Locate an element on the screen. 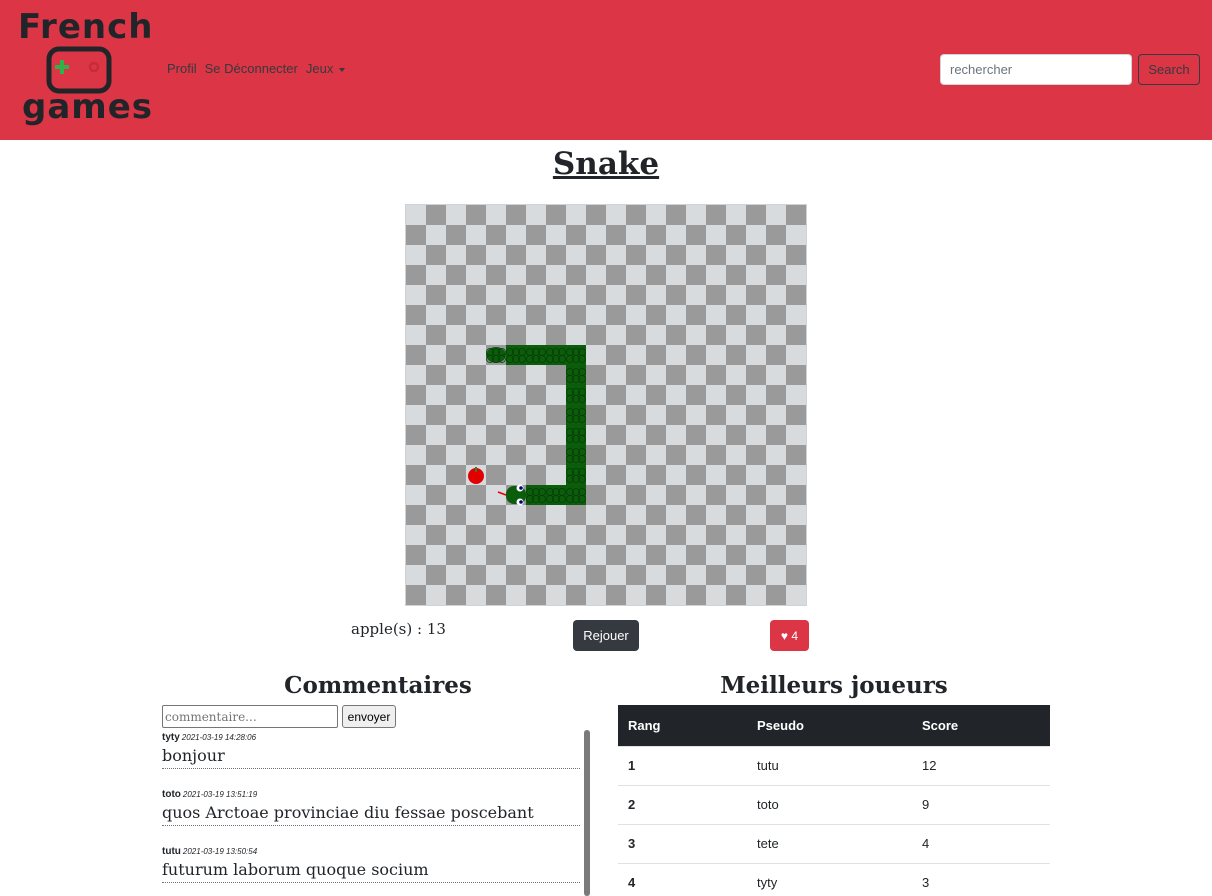 This screenshot has width=1212, height=896. search-input is located at coordinates (1036, 69).